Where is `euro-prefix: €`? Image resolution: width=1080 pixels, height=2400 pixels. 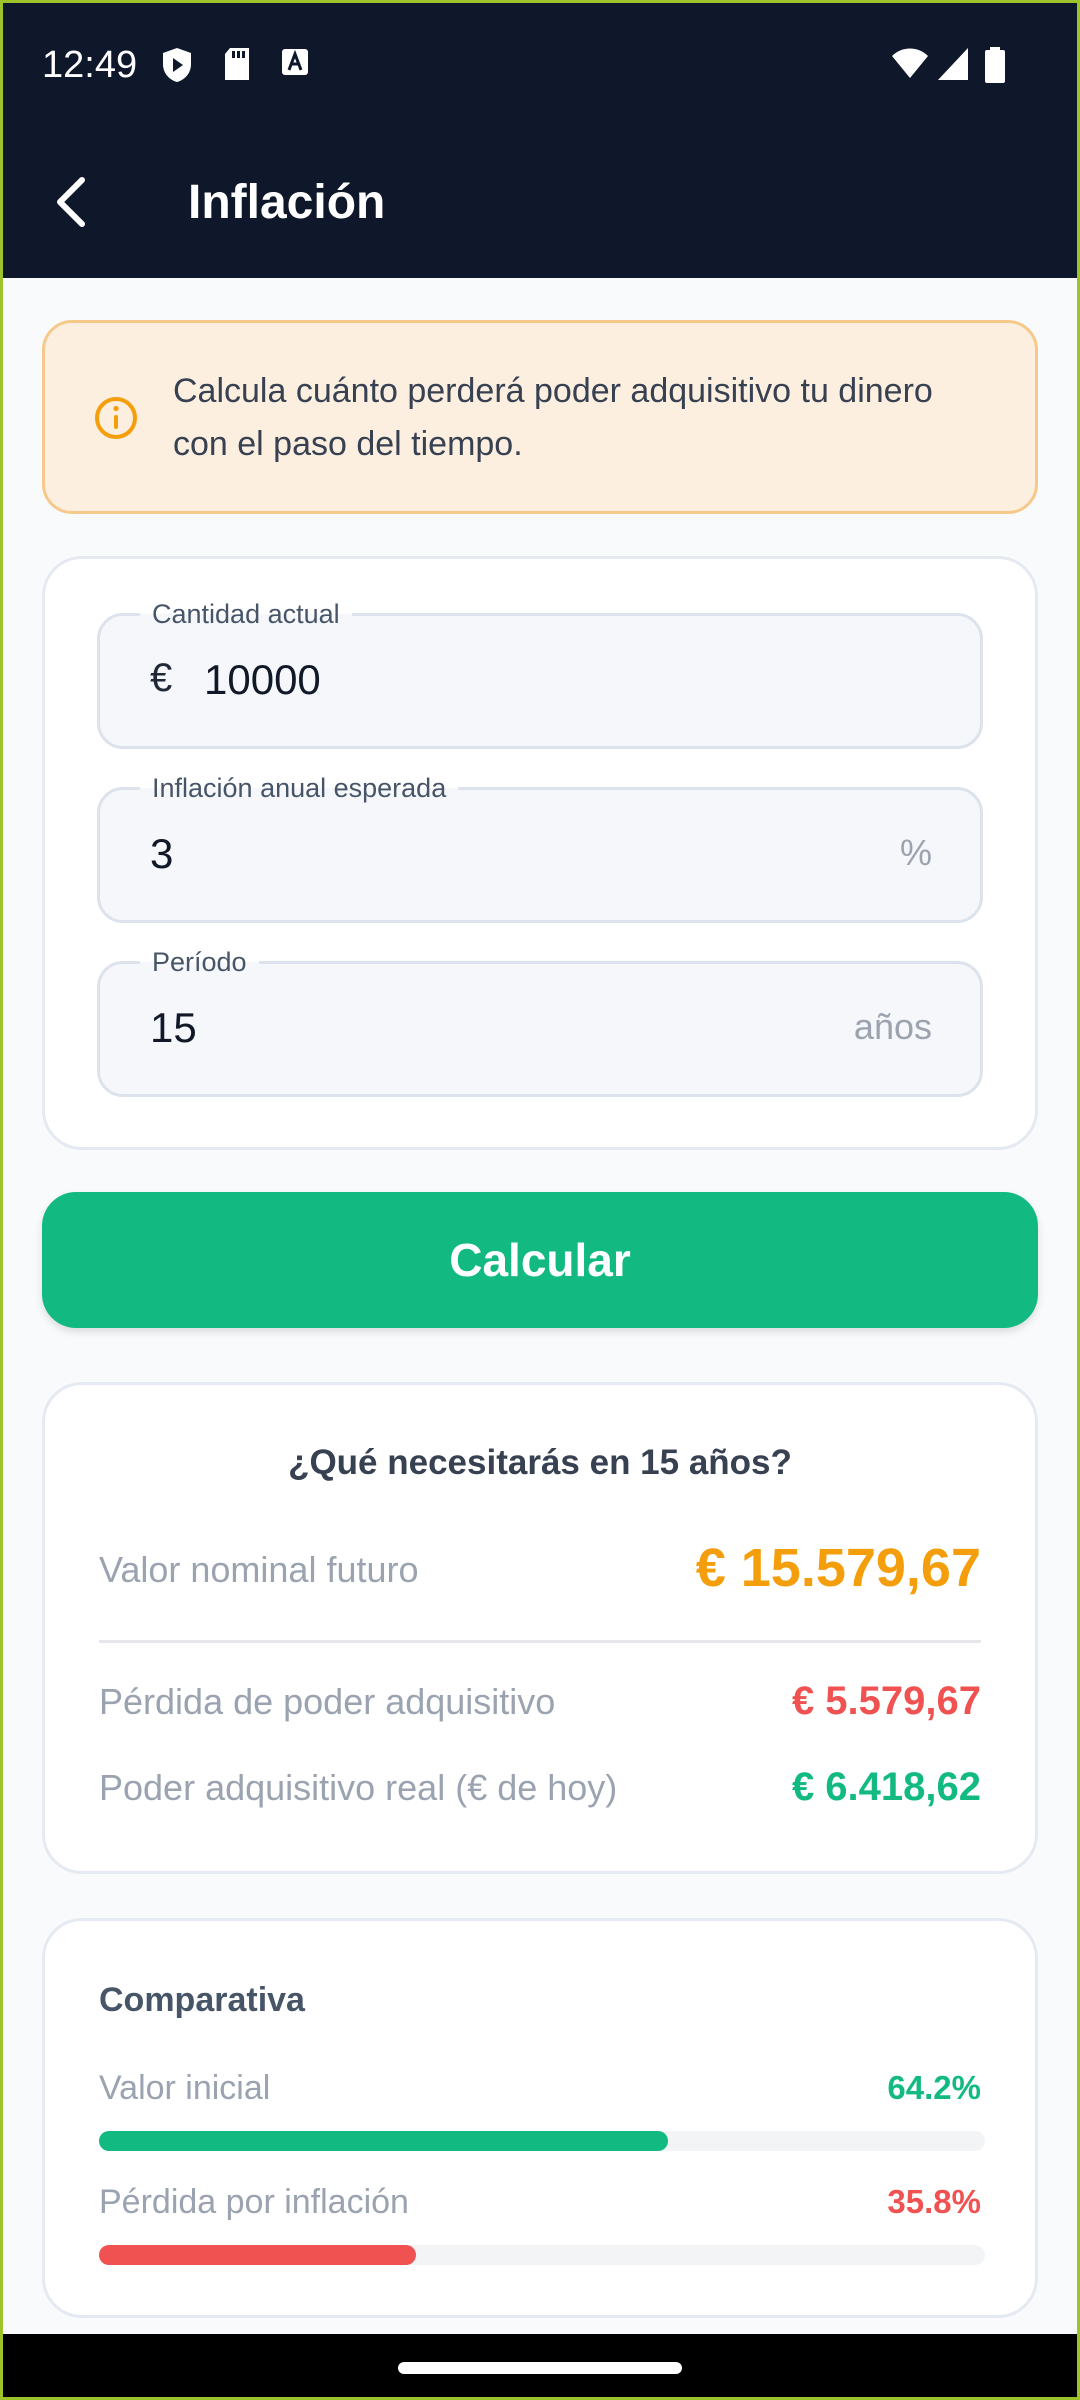 euro-prefix: € is located at coordinates (161, 678).